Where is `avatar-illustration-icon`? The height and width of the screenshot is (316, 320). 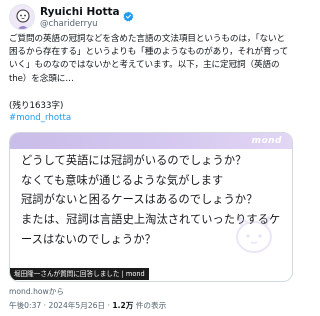 avatar-illustration-icon is located at coordinates (22, 17).